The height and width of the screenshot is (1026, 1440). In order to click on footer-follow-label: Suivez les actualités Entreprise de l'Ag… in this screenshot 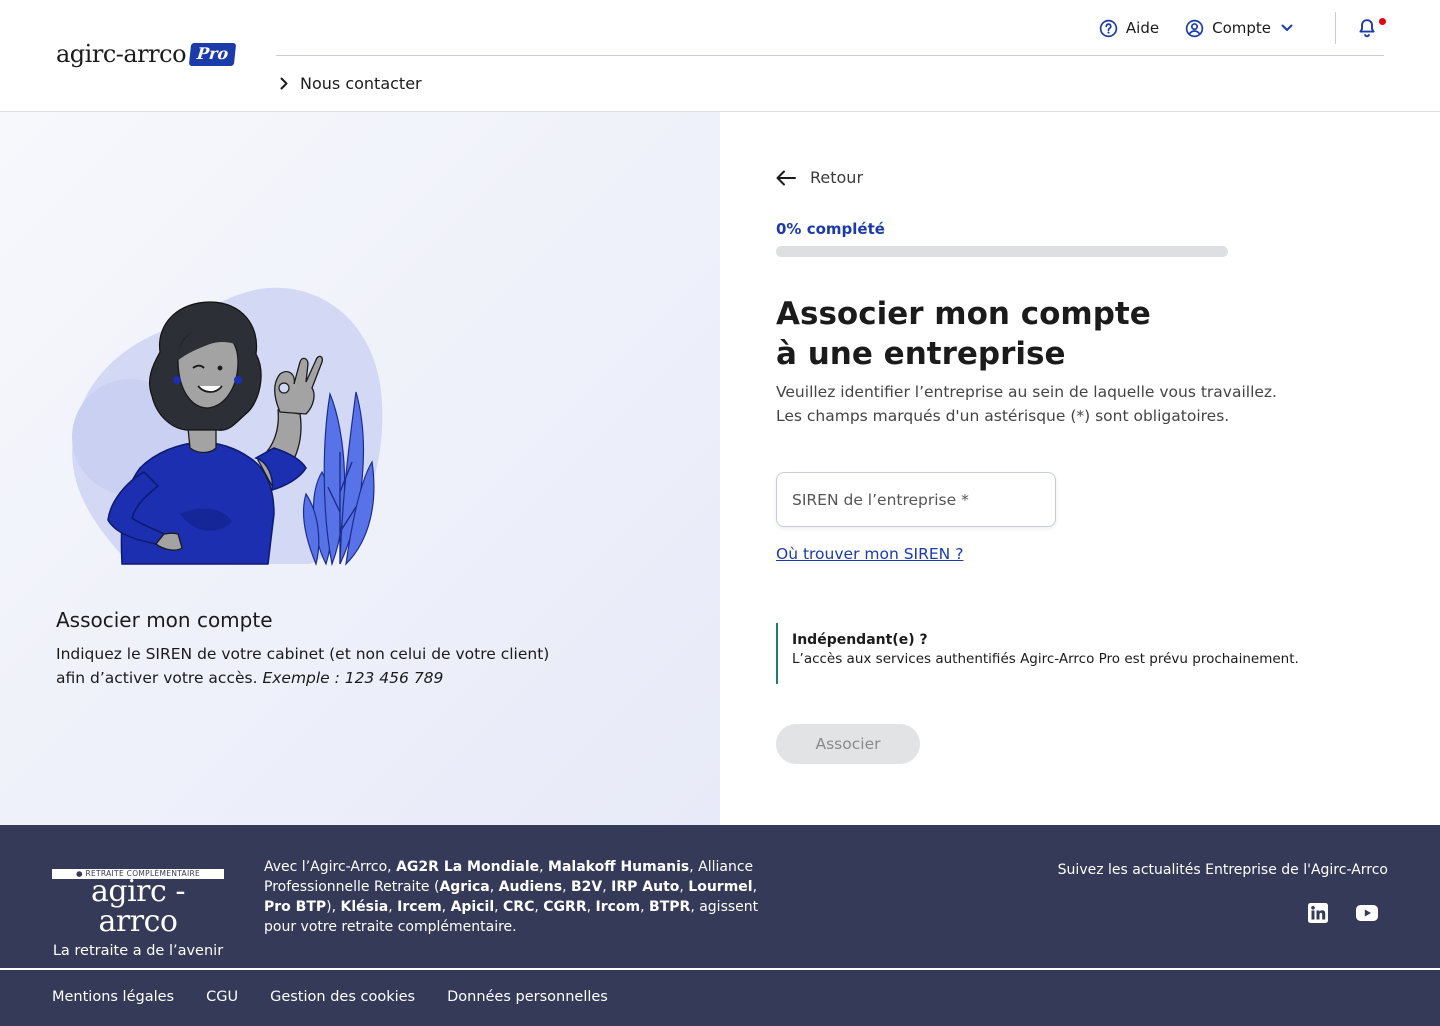, I will do `click(1222, 870)`.